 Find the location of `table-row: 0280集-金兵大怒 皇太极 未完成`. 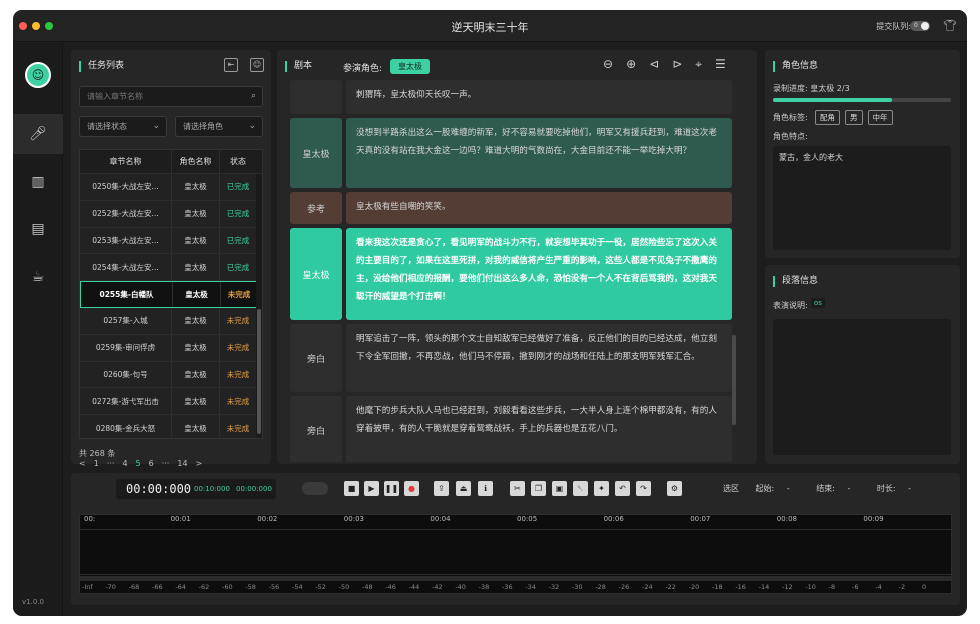

table-row: 0280集-金兵大怒 皇太极 未完成 is located at coordinates (171, 426).